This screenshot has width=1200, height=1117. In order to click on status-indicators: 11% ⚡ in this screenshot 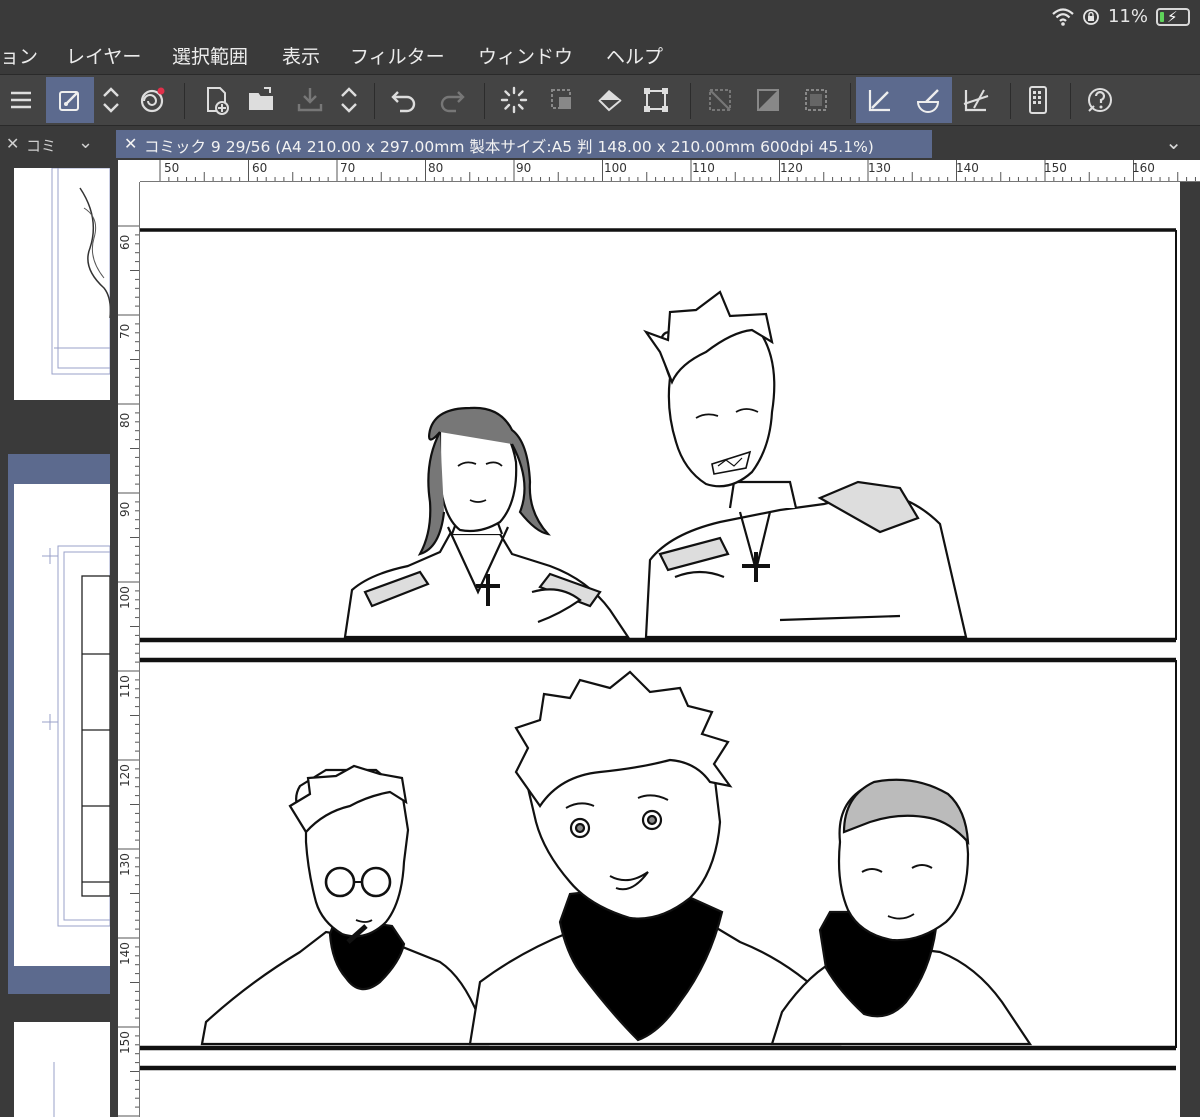, I will do `click(1121, 16)`.